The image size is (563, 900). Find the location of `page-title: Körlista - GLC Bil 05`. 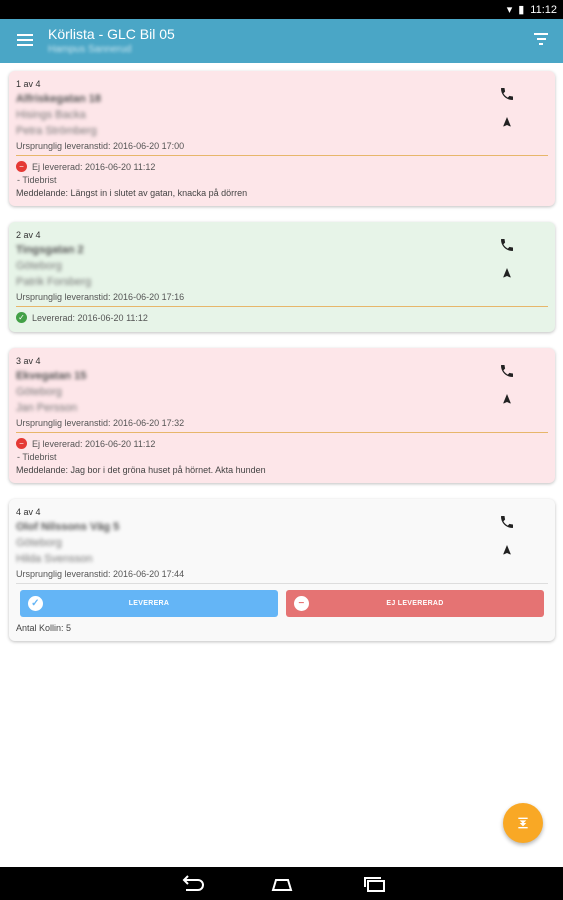

page-title: Körlista - GLC Bil 05 is located at coordinates (111, 34).